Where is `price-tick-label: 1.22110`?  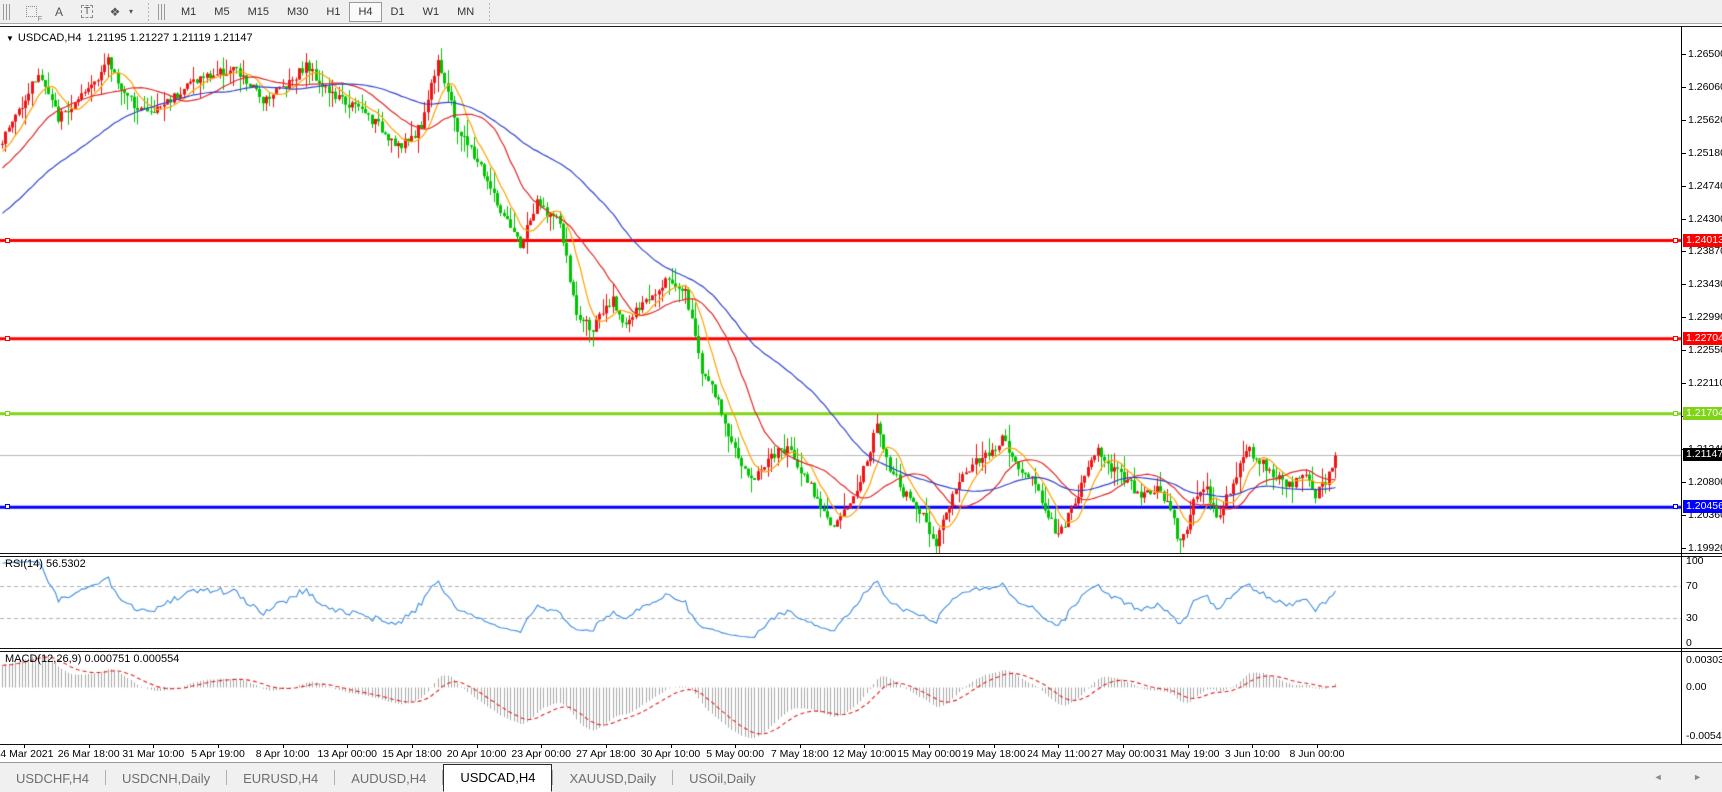 price-tick-label: 1.22110 is located at coordinates (1701, 383).